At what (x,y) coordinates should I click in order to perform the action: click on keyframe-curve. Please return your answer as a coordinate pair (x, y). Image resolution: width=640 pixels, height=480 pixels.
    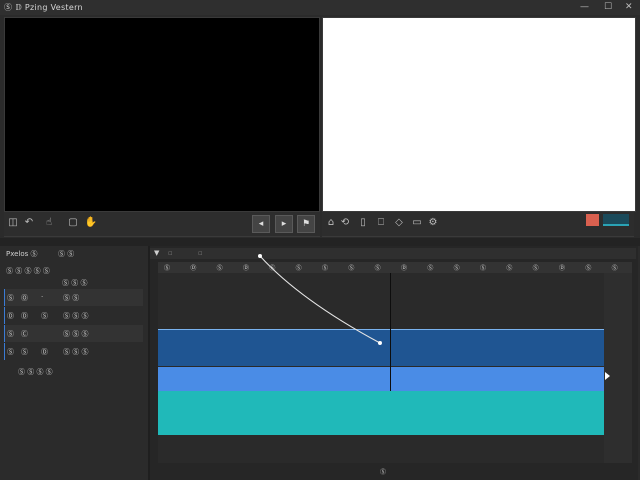
    Looking at the image, I should click on (320, 299).